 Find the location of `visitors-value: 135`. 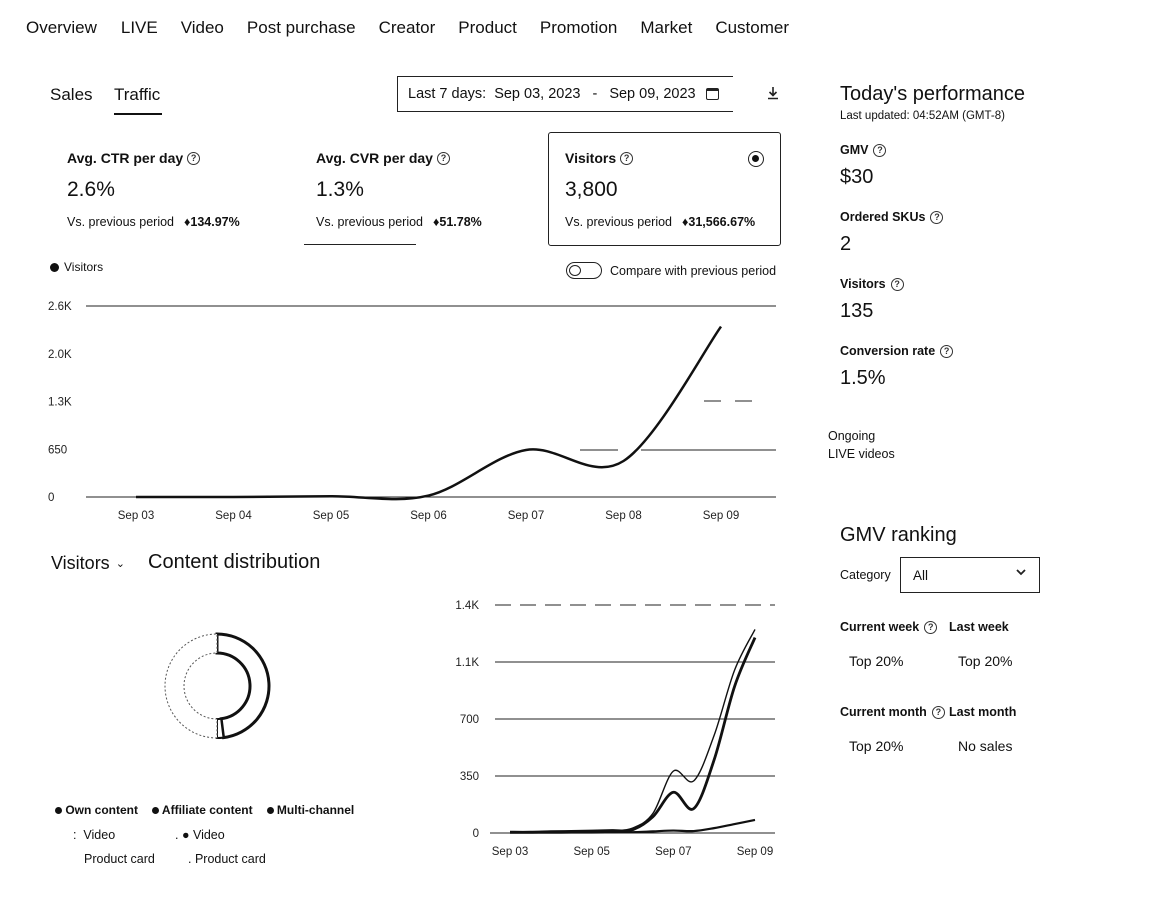

visitors-value: 135 is located at coordinates (857, 311).